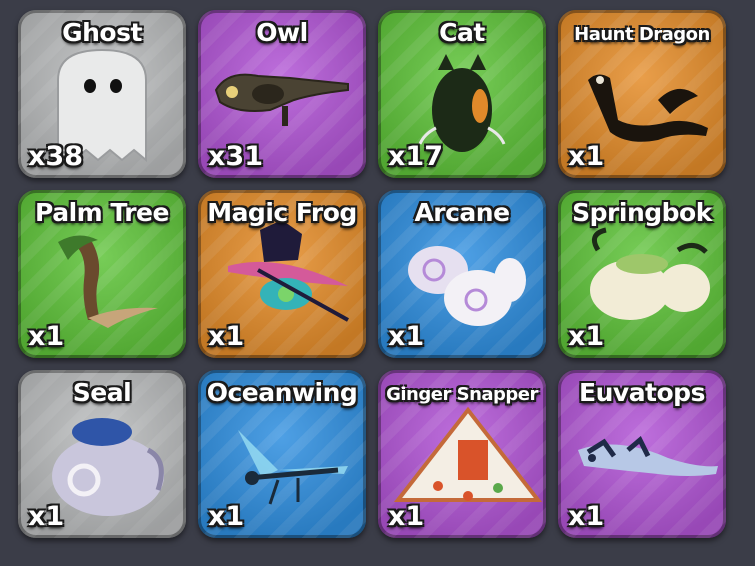  What do you see at coordinates (102, 32) in the screenshot?
I see `pet-name: Ghost` at bounding box center [102, 32].